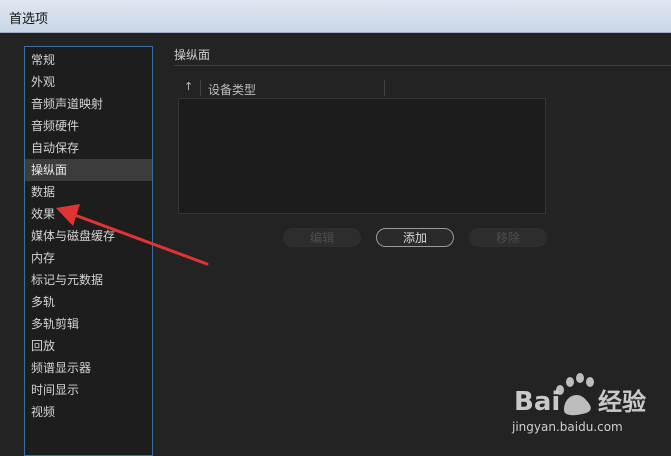  Describe the element at coordinates (580, 395) in the screenshot. I see `baidu-logo: Bai 经验` at that location.